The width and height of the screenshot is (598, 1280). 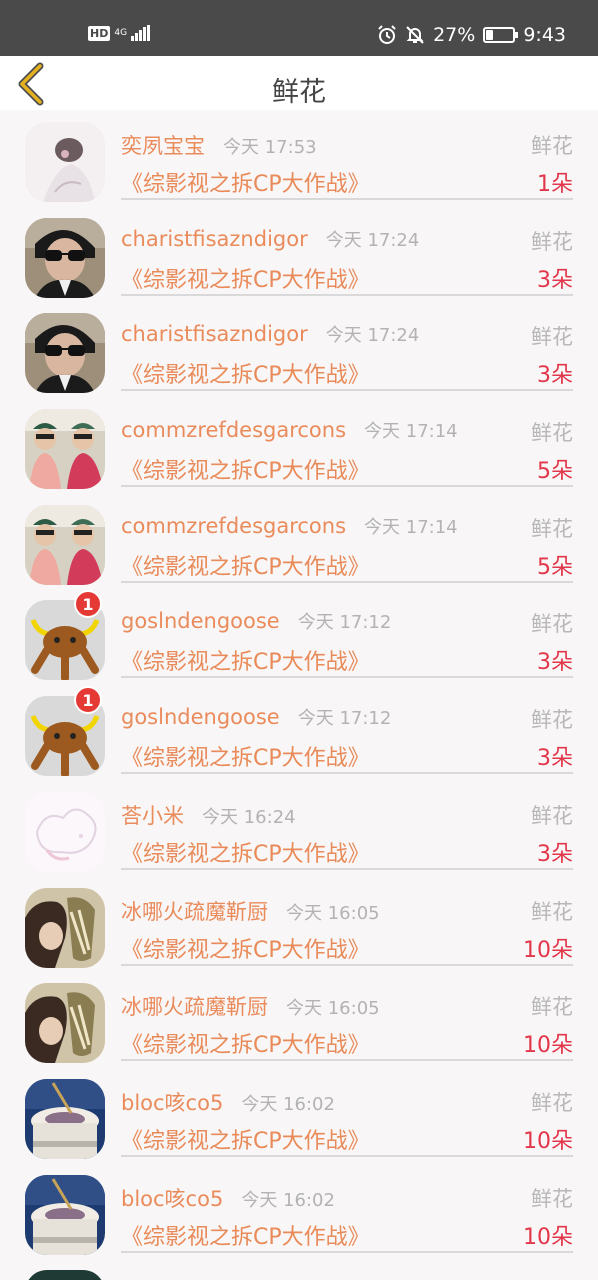 What do you see at coordinates (121, 32) in the screenshot?
I see `network-type: 4G` at bounding box center [121, 32].